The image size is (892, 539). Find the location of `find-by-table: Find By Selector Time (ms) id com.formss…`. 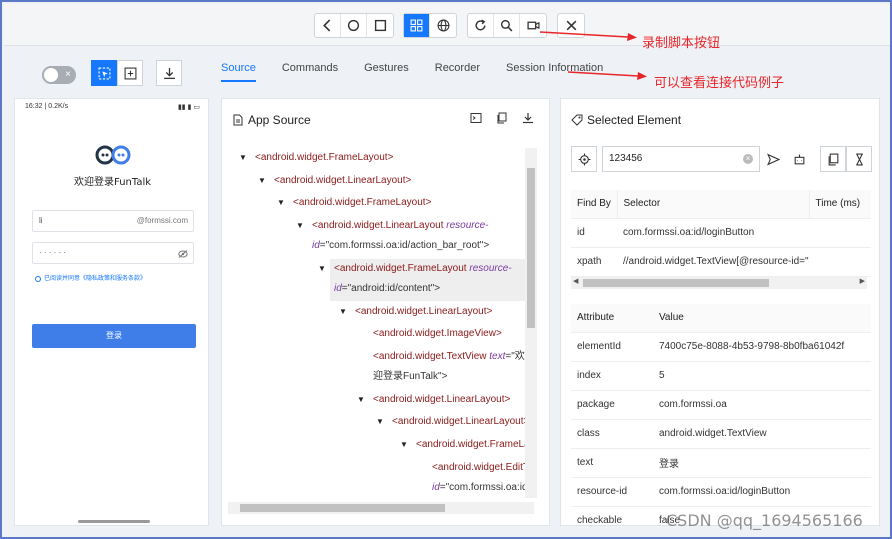

find-by-table: Find By Selector Time (ms) id com.formss… is located at coordinates (721, 233).